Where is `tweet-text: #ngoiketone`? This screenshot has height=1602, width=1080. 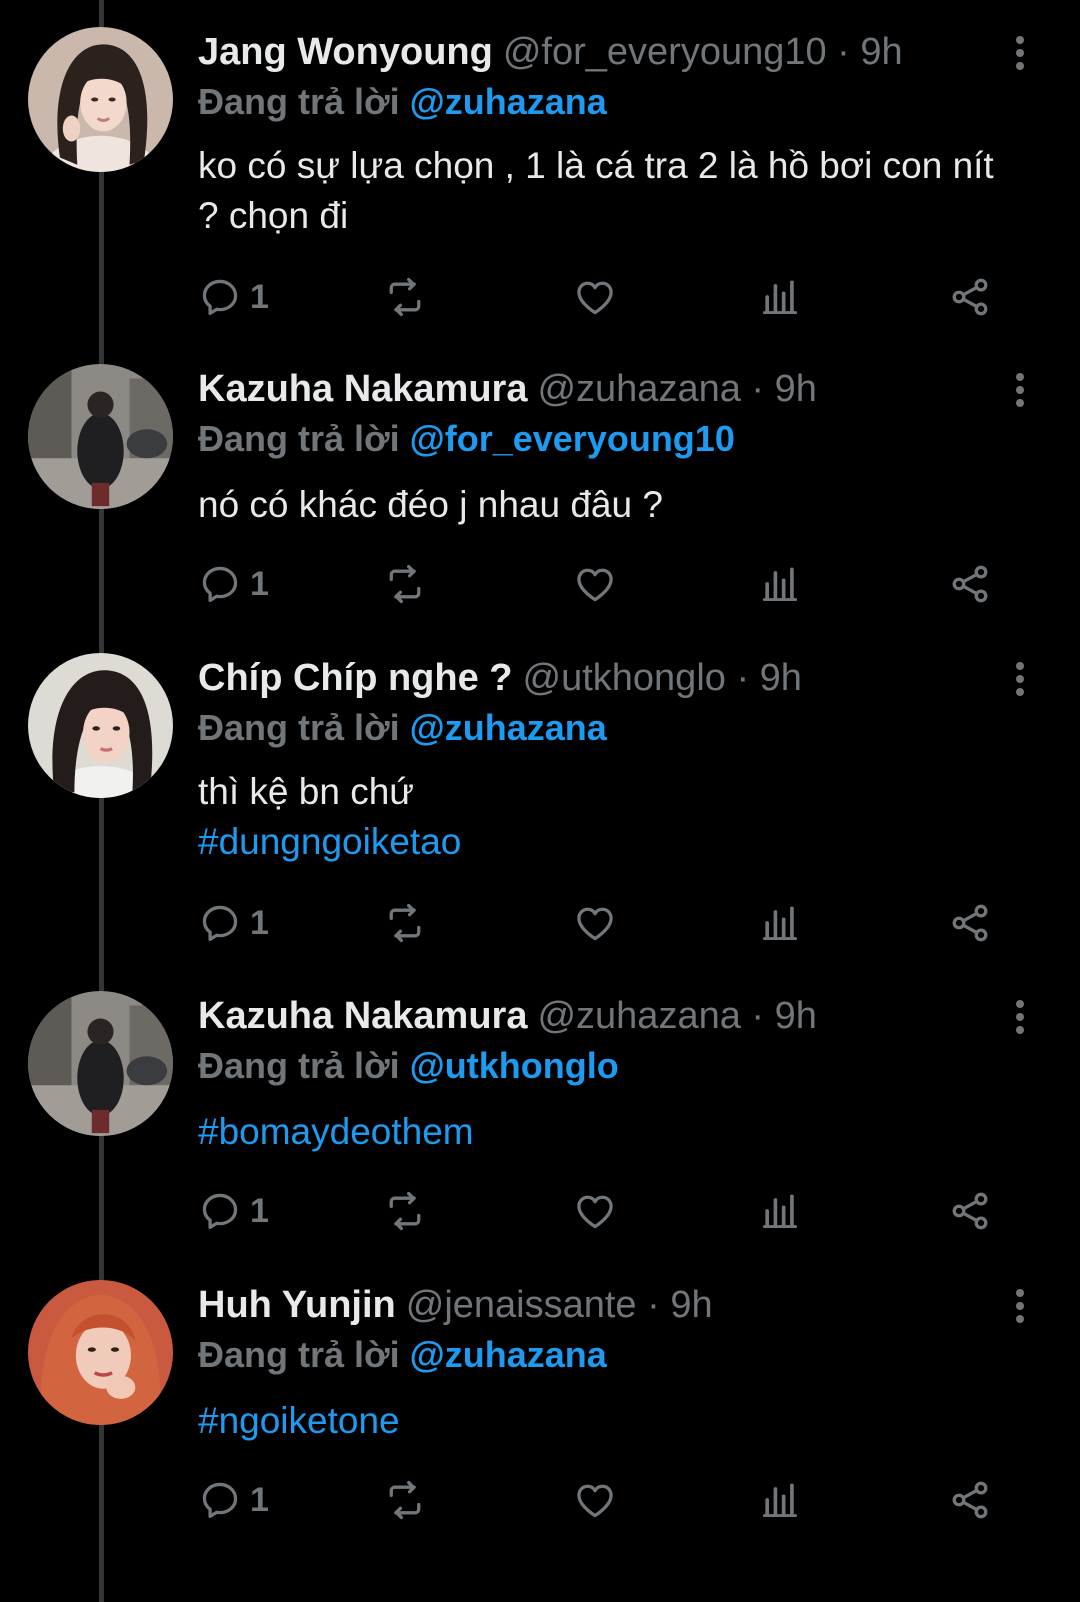 tweet-text: #ngoiketone is located at coordinates (598, 1421).